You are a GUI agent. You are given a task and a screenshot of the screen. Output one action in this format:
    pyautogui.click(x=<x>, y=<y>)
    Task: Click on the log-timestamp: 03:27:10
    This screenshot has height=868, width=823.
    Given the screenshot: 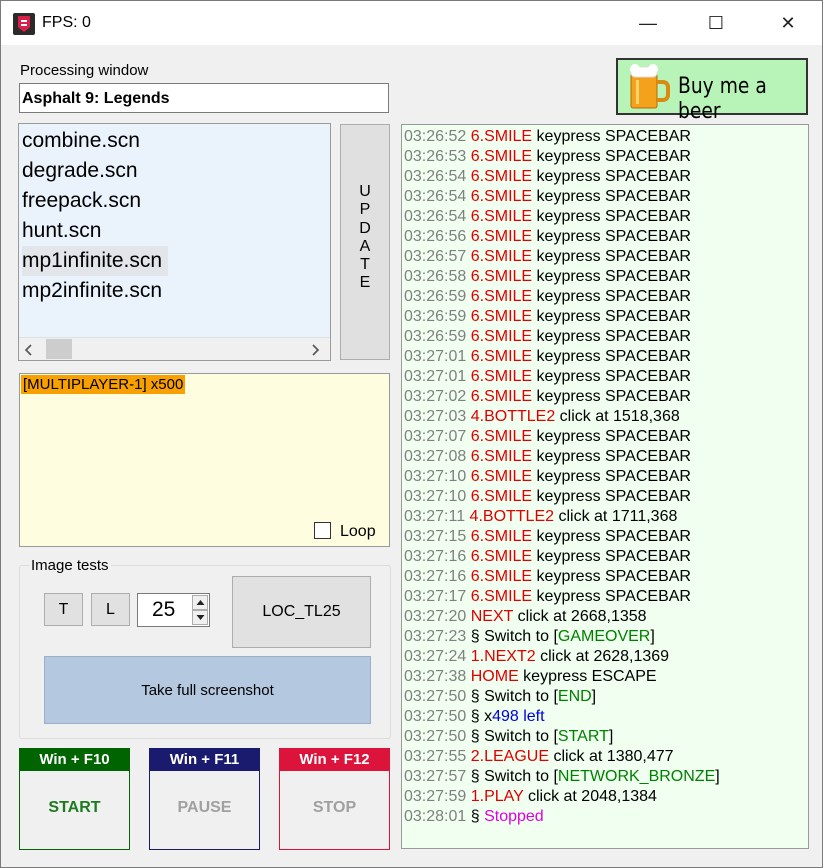 What is the action you would take?
    pyautogui.click(x=437, y=476)
    